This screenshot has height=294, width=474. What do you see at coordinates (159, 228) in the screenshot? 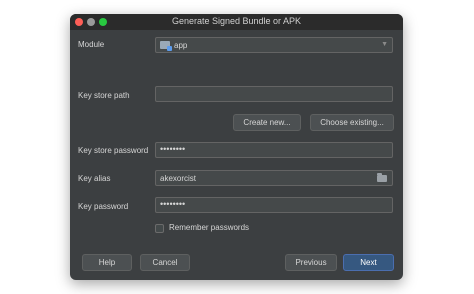
I see `remember-passwords-checkbox` at bounding box center [159, 228].